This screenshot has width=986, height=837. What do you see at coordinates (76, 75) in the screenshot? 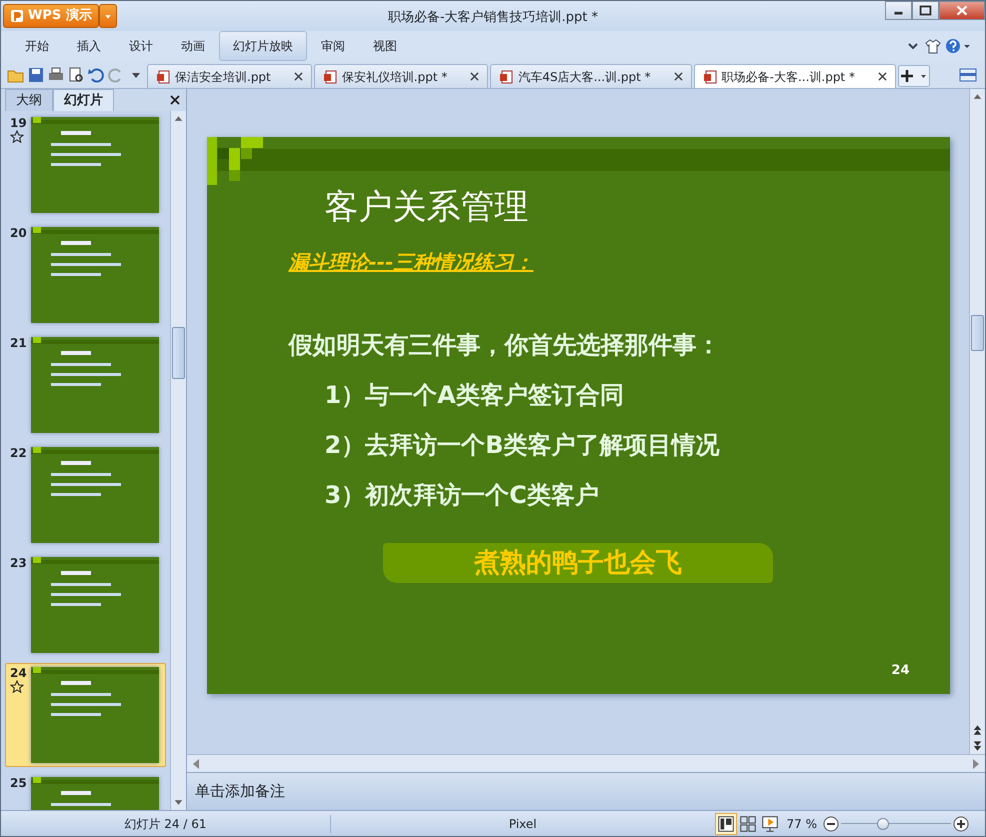
I see `print-preview-icon` at bounding box center [76, 75].